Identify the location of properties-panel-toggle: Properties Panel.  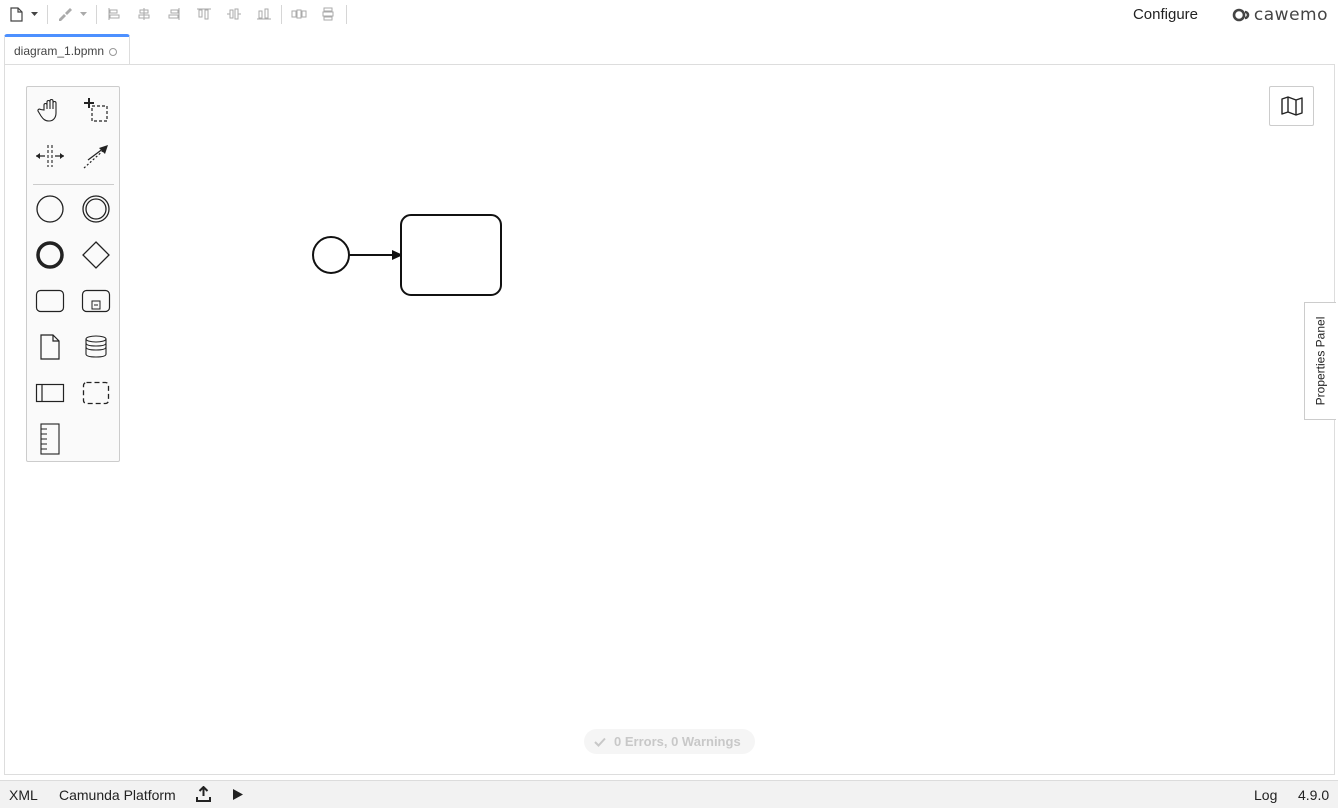
(1320, 361).